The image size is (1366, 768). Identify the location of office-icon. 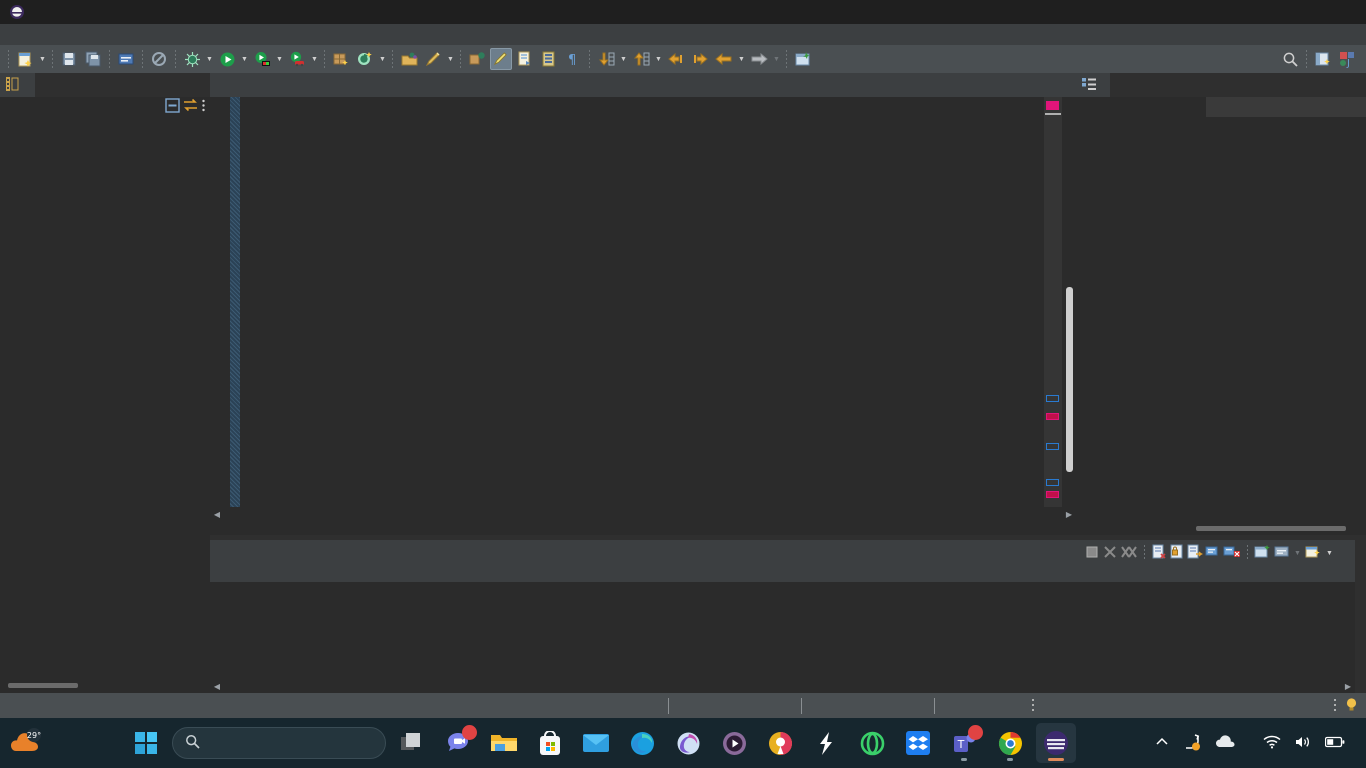
(688, 743).